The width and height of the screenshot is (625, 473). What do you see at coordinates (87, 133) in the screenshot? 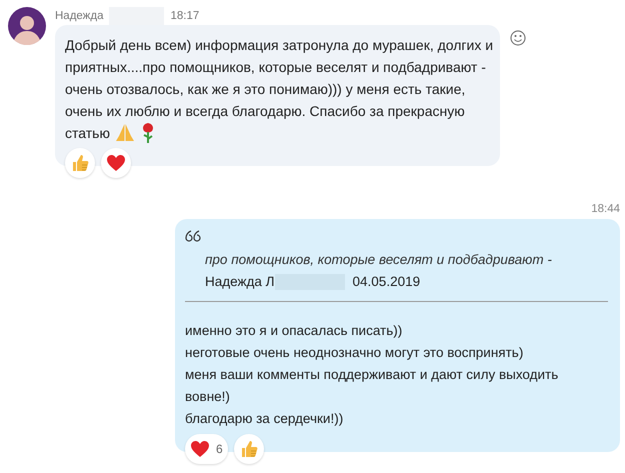
I see `message-text: статью` at bounding box center [87, 133].